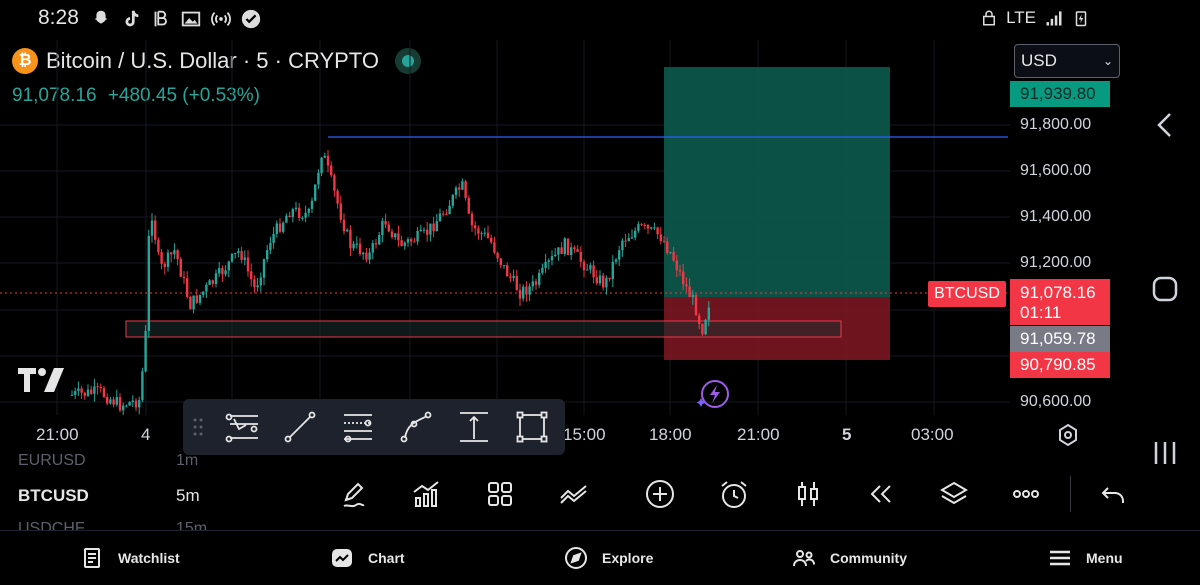 This screenshot has height=585, width=1200. What do you see at coordinates (1085, 558) in the screenshot?
I see `nav-menu: Menu` at bounding box center [1085, 558].